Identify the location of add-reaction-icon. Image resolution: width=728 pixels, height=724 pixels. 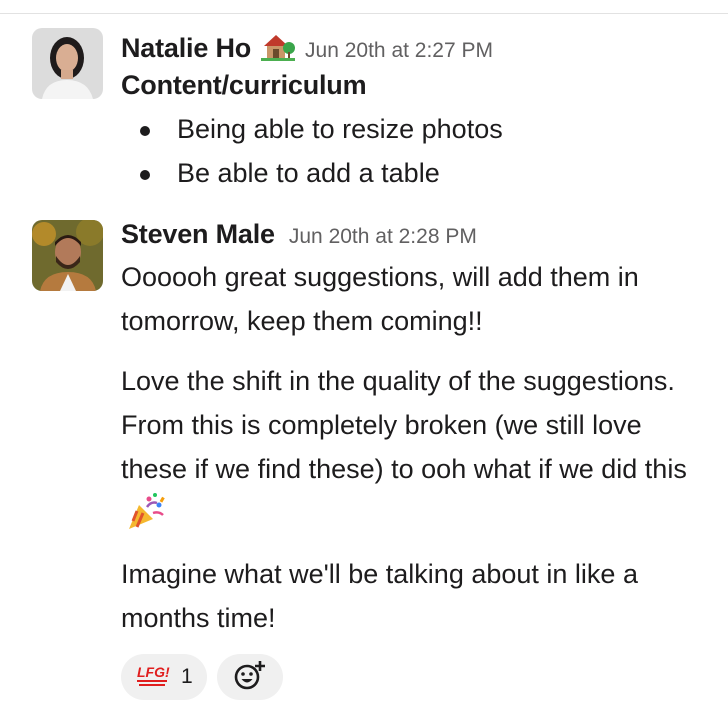
(250, 677).